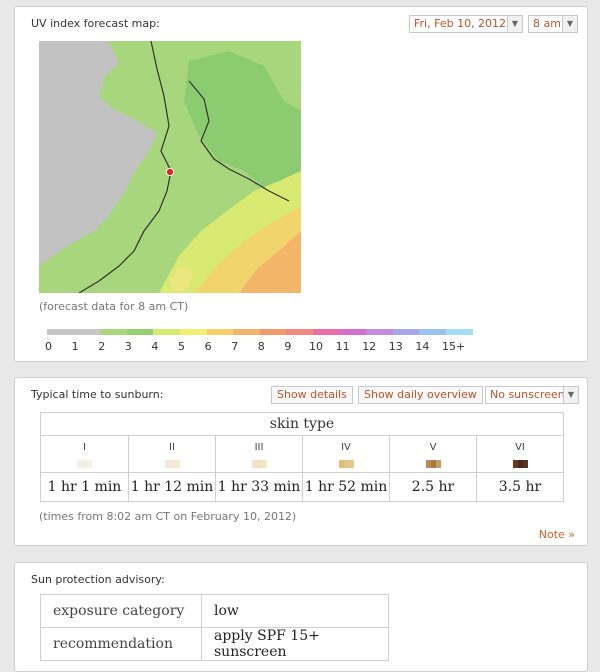 This screenshot has width=600, height=672. I want to click on show-daily-overview-button: Show daily overview, so click(420, 395).